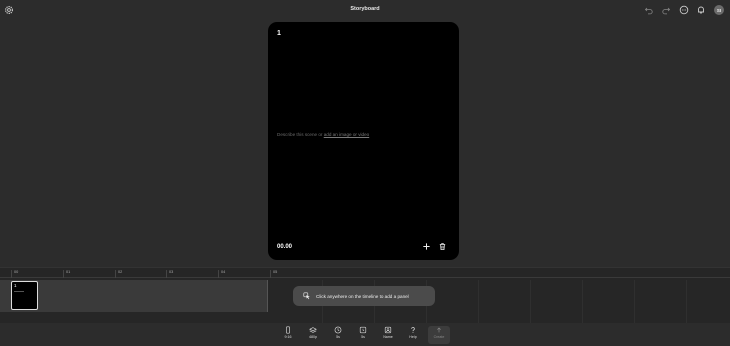 This screenshot has height=346, width=730. I want to click on ruler-tick: 04, so click(221, 274).